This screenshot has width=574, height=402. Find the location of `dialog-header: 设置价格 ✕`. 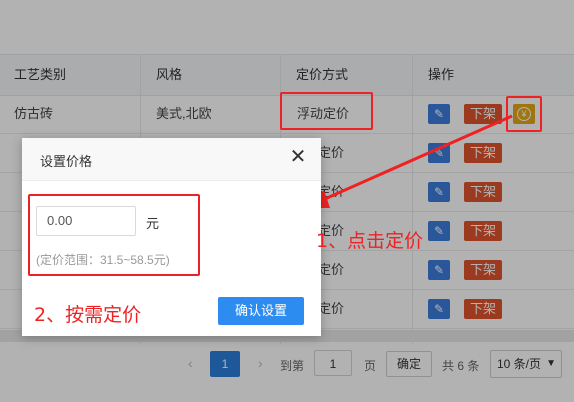

dialog-header: 设置价格 ✕ is located at coordinates (171, 159).